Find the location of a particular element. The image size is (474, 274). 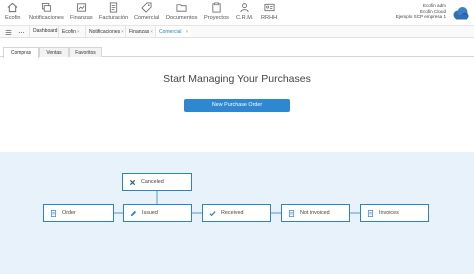

subtab-label: Favoritos is located at coordinates (85, 53).